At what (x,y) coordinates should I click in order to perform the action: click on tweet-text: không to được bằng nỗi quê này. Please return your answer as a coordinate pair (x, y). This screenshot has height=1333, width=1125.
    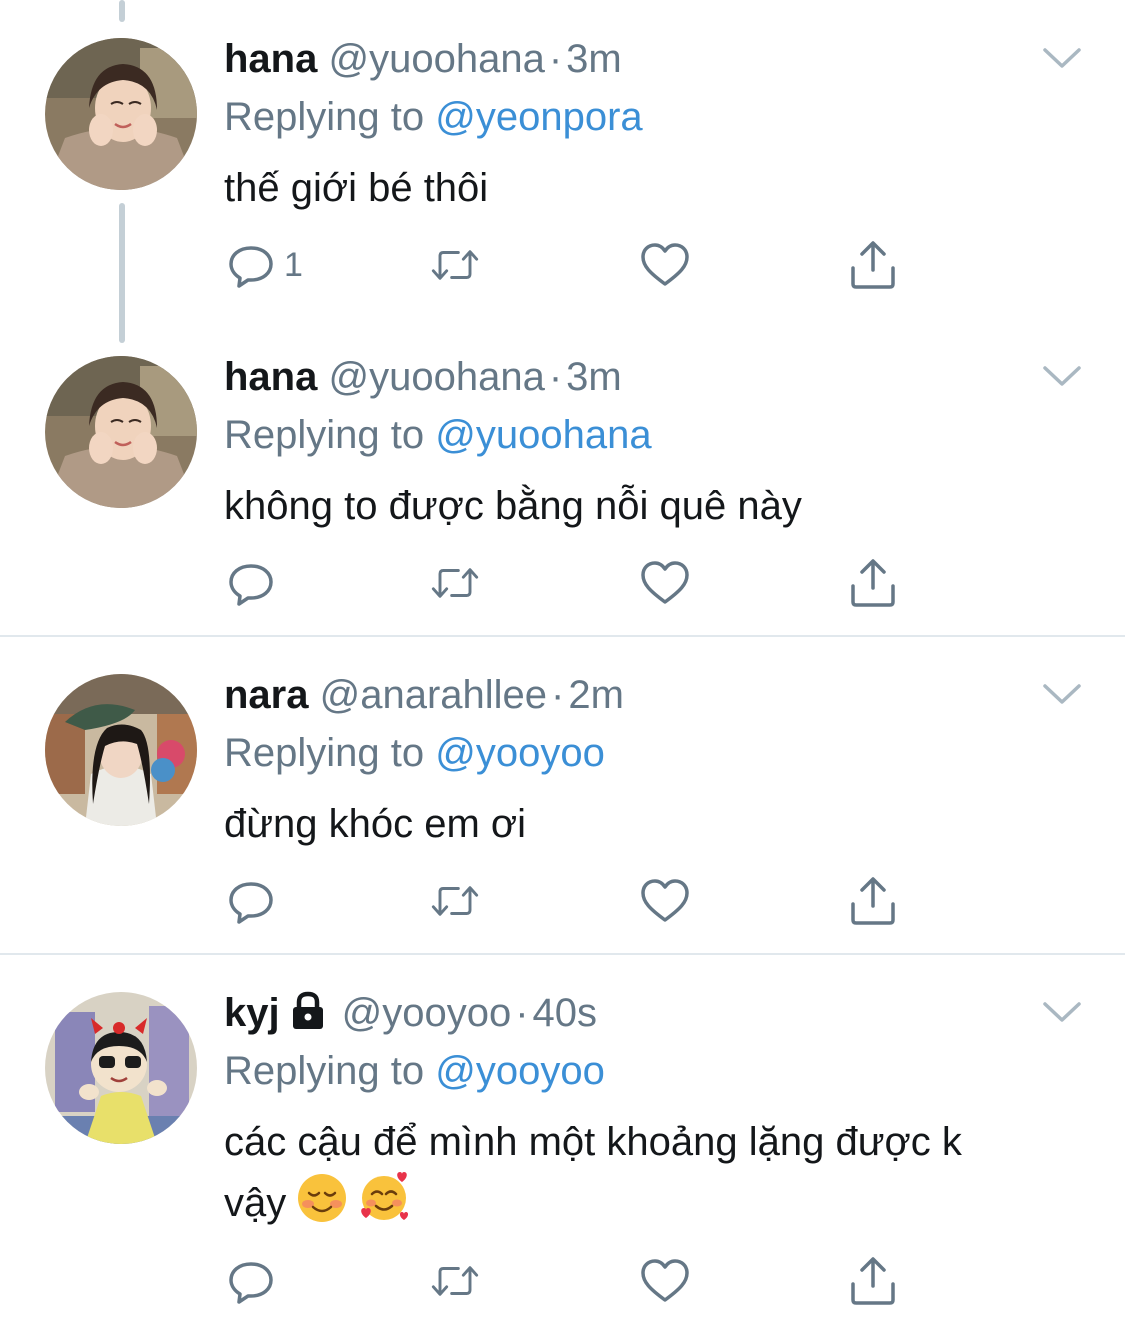
    Looking at the image, I should click on (654, 506).